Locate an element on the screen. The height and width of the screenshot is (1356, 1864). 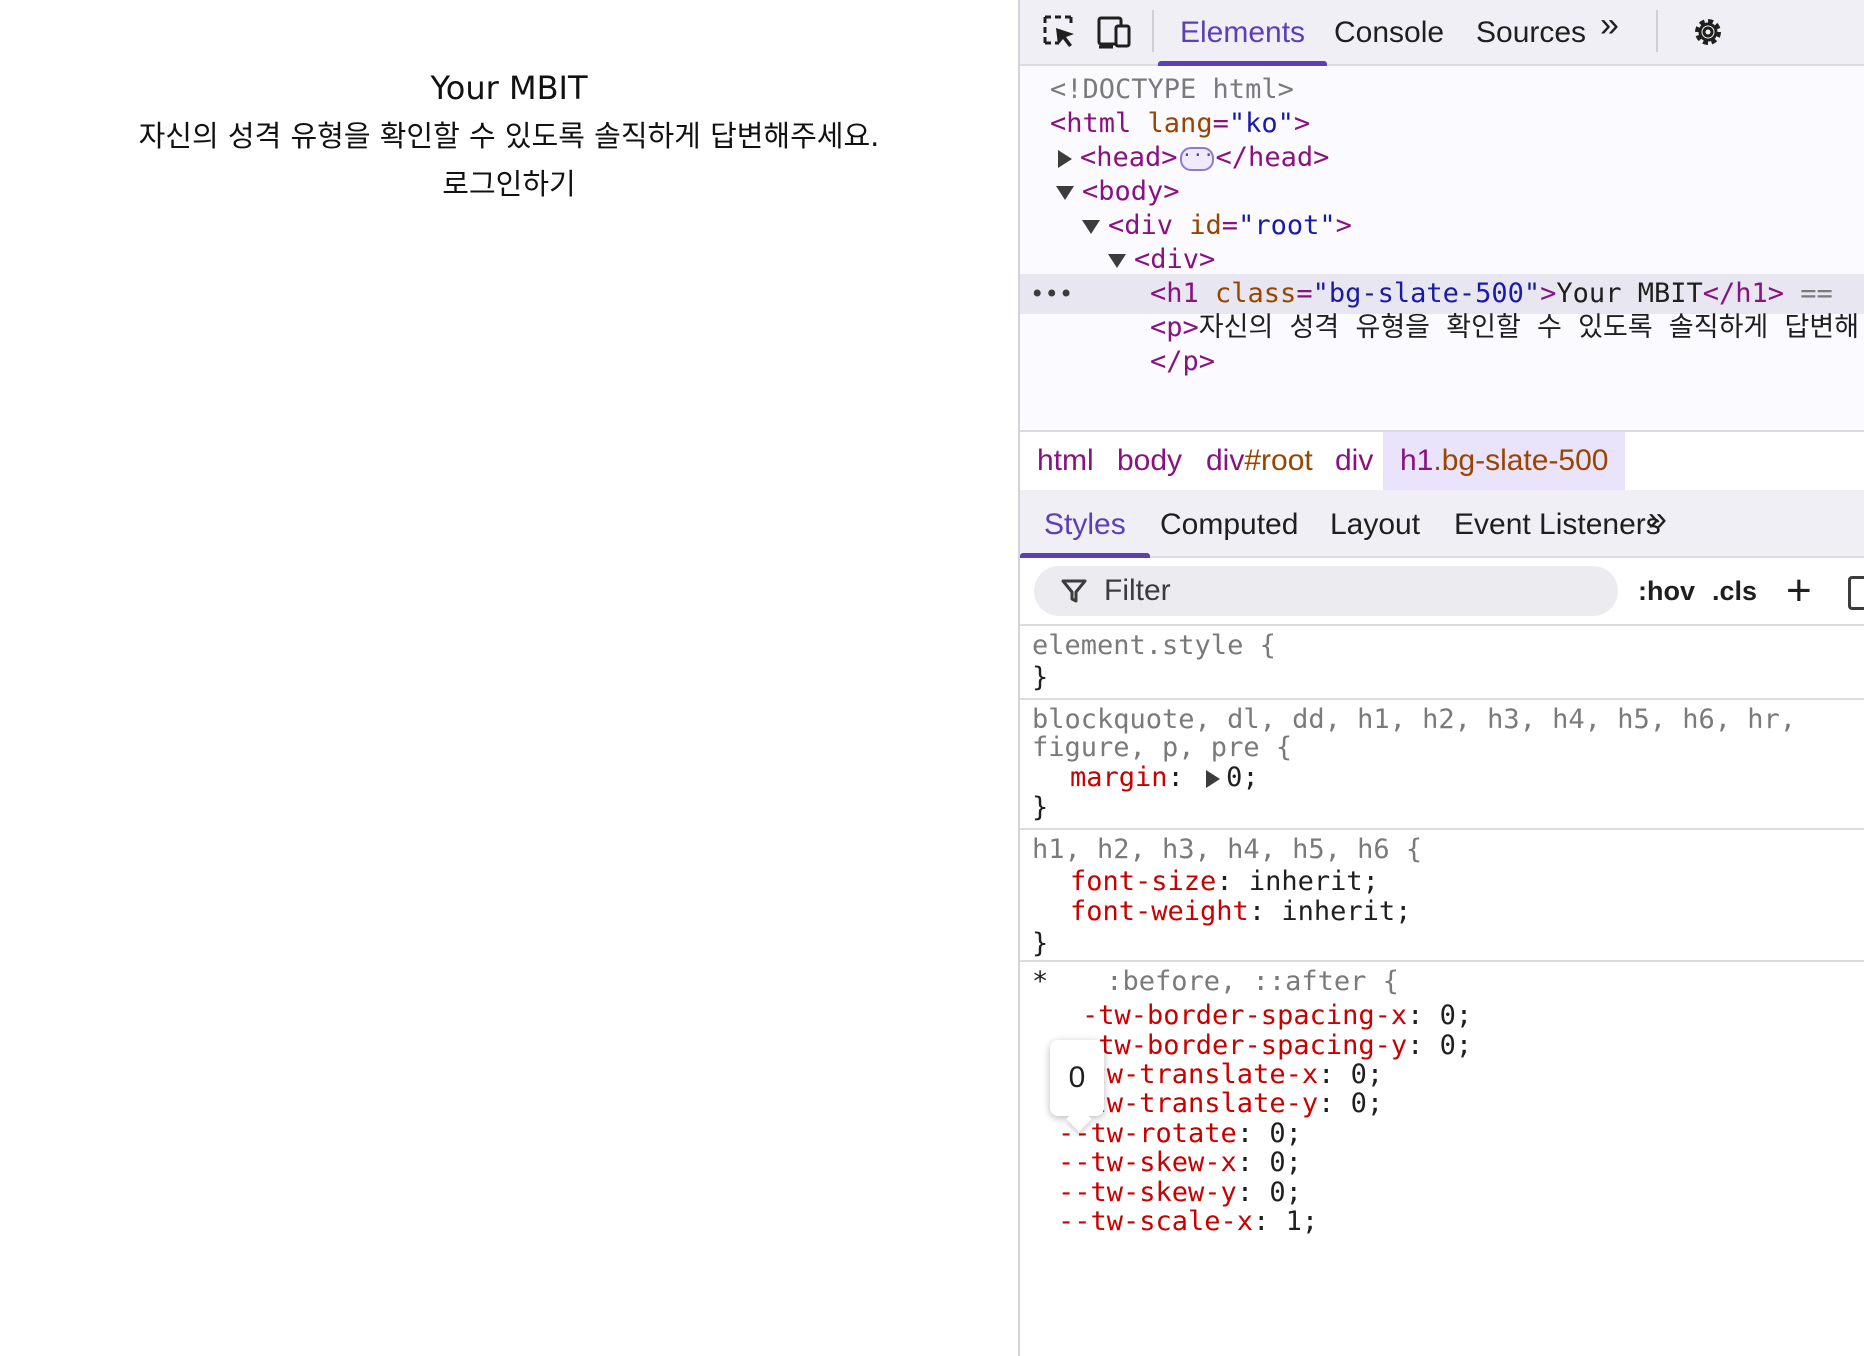
breadcrumb-body: body is located at coordinates (1149, 461).